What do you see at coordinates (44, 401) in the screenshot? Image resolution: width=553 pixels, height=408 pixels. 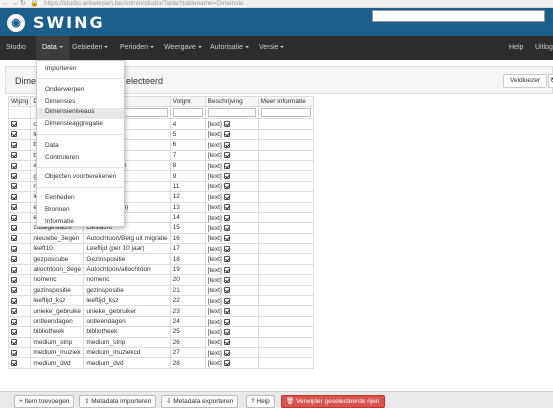 I see `add-item-button: + Item toevoegen` at bounding box center [44, 401].